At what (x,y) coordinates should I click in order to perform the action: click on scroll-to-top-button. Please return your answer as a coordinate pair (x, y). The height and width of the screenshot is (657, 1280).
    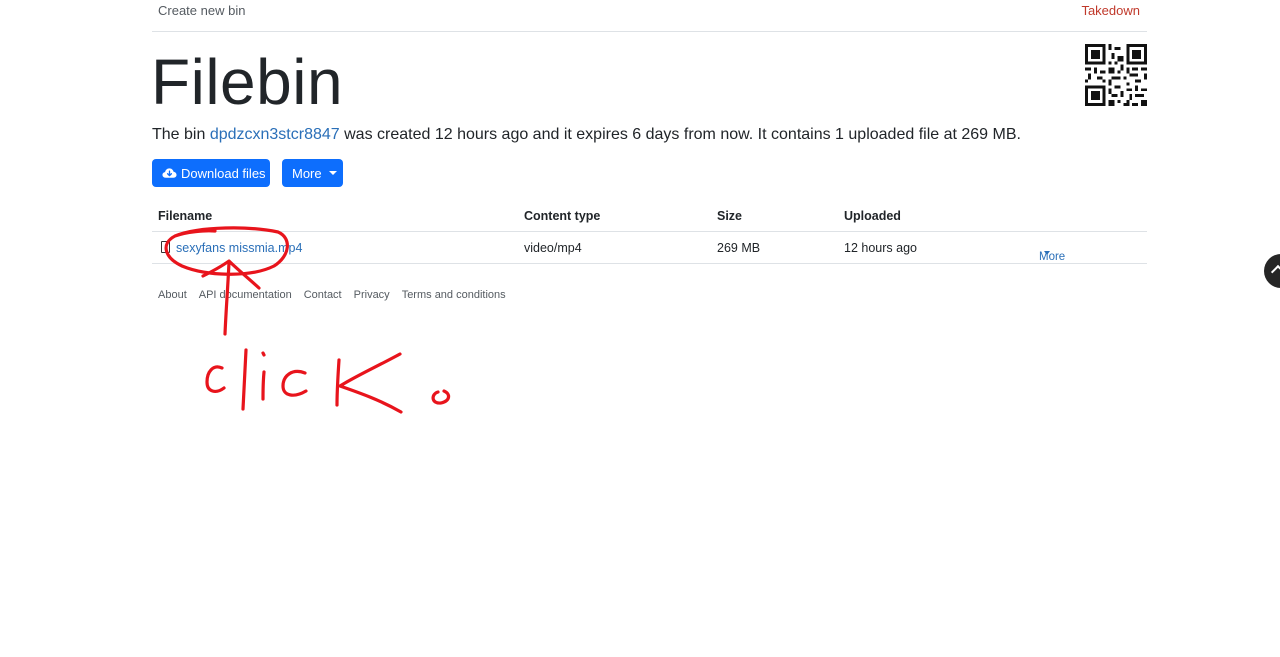
    Looking at the image, I should click on (1272, 271).